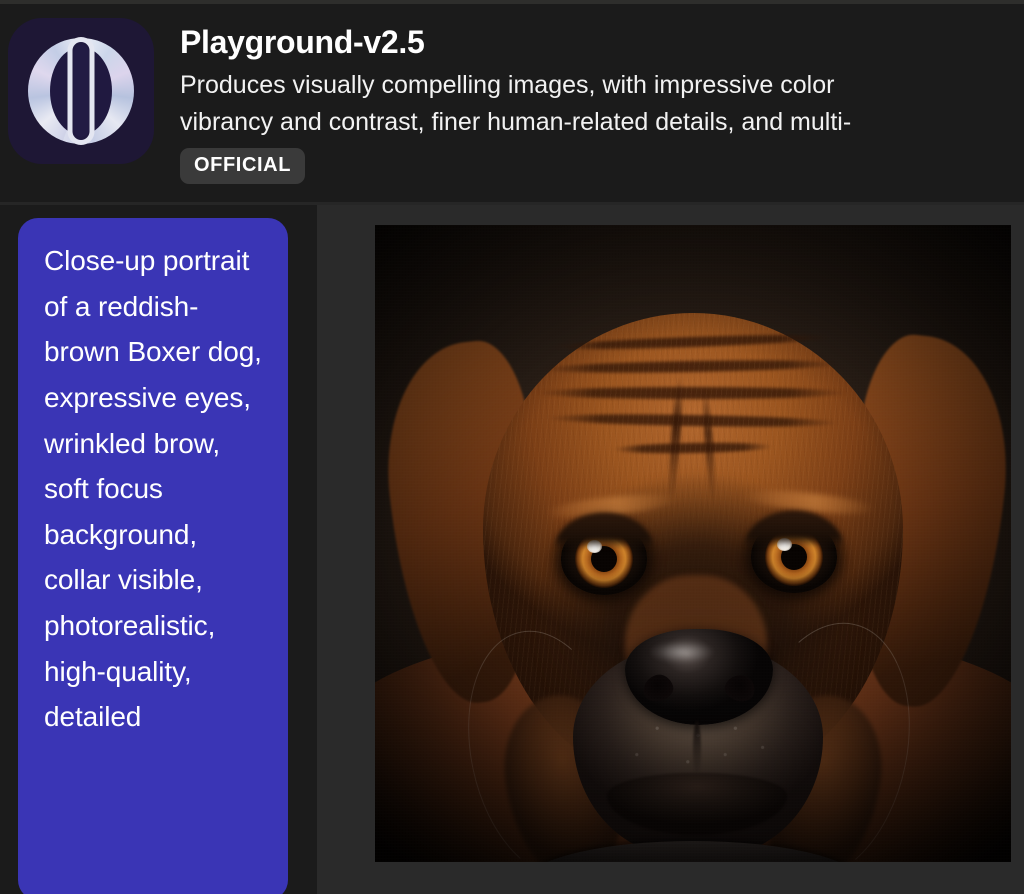 This screenshot has height=894, width=1024. I want to click on dog-philtrum, so click(697, 749).